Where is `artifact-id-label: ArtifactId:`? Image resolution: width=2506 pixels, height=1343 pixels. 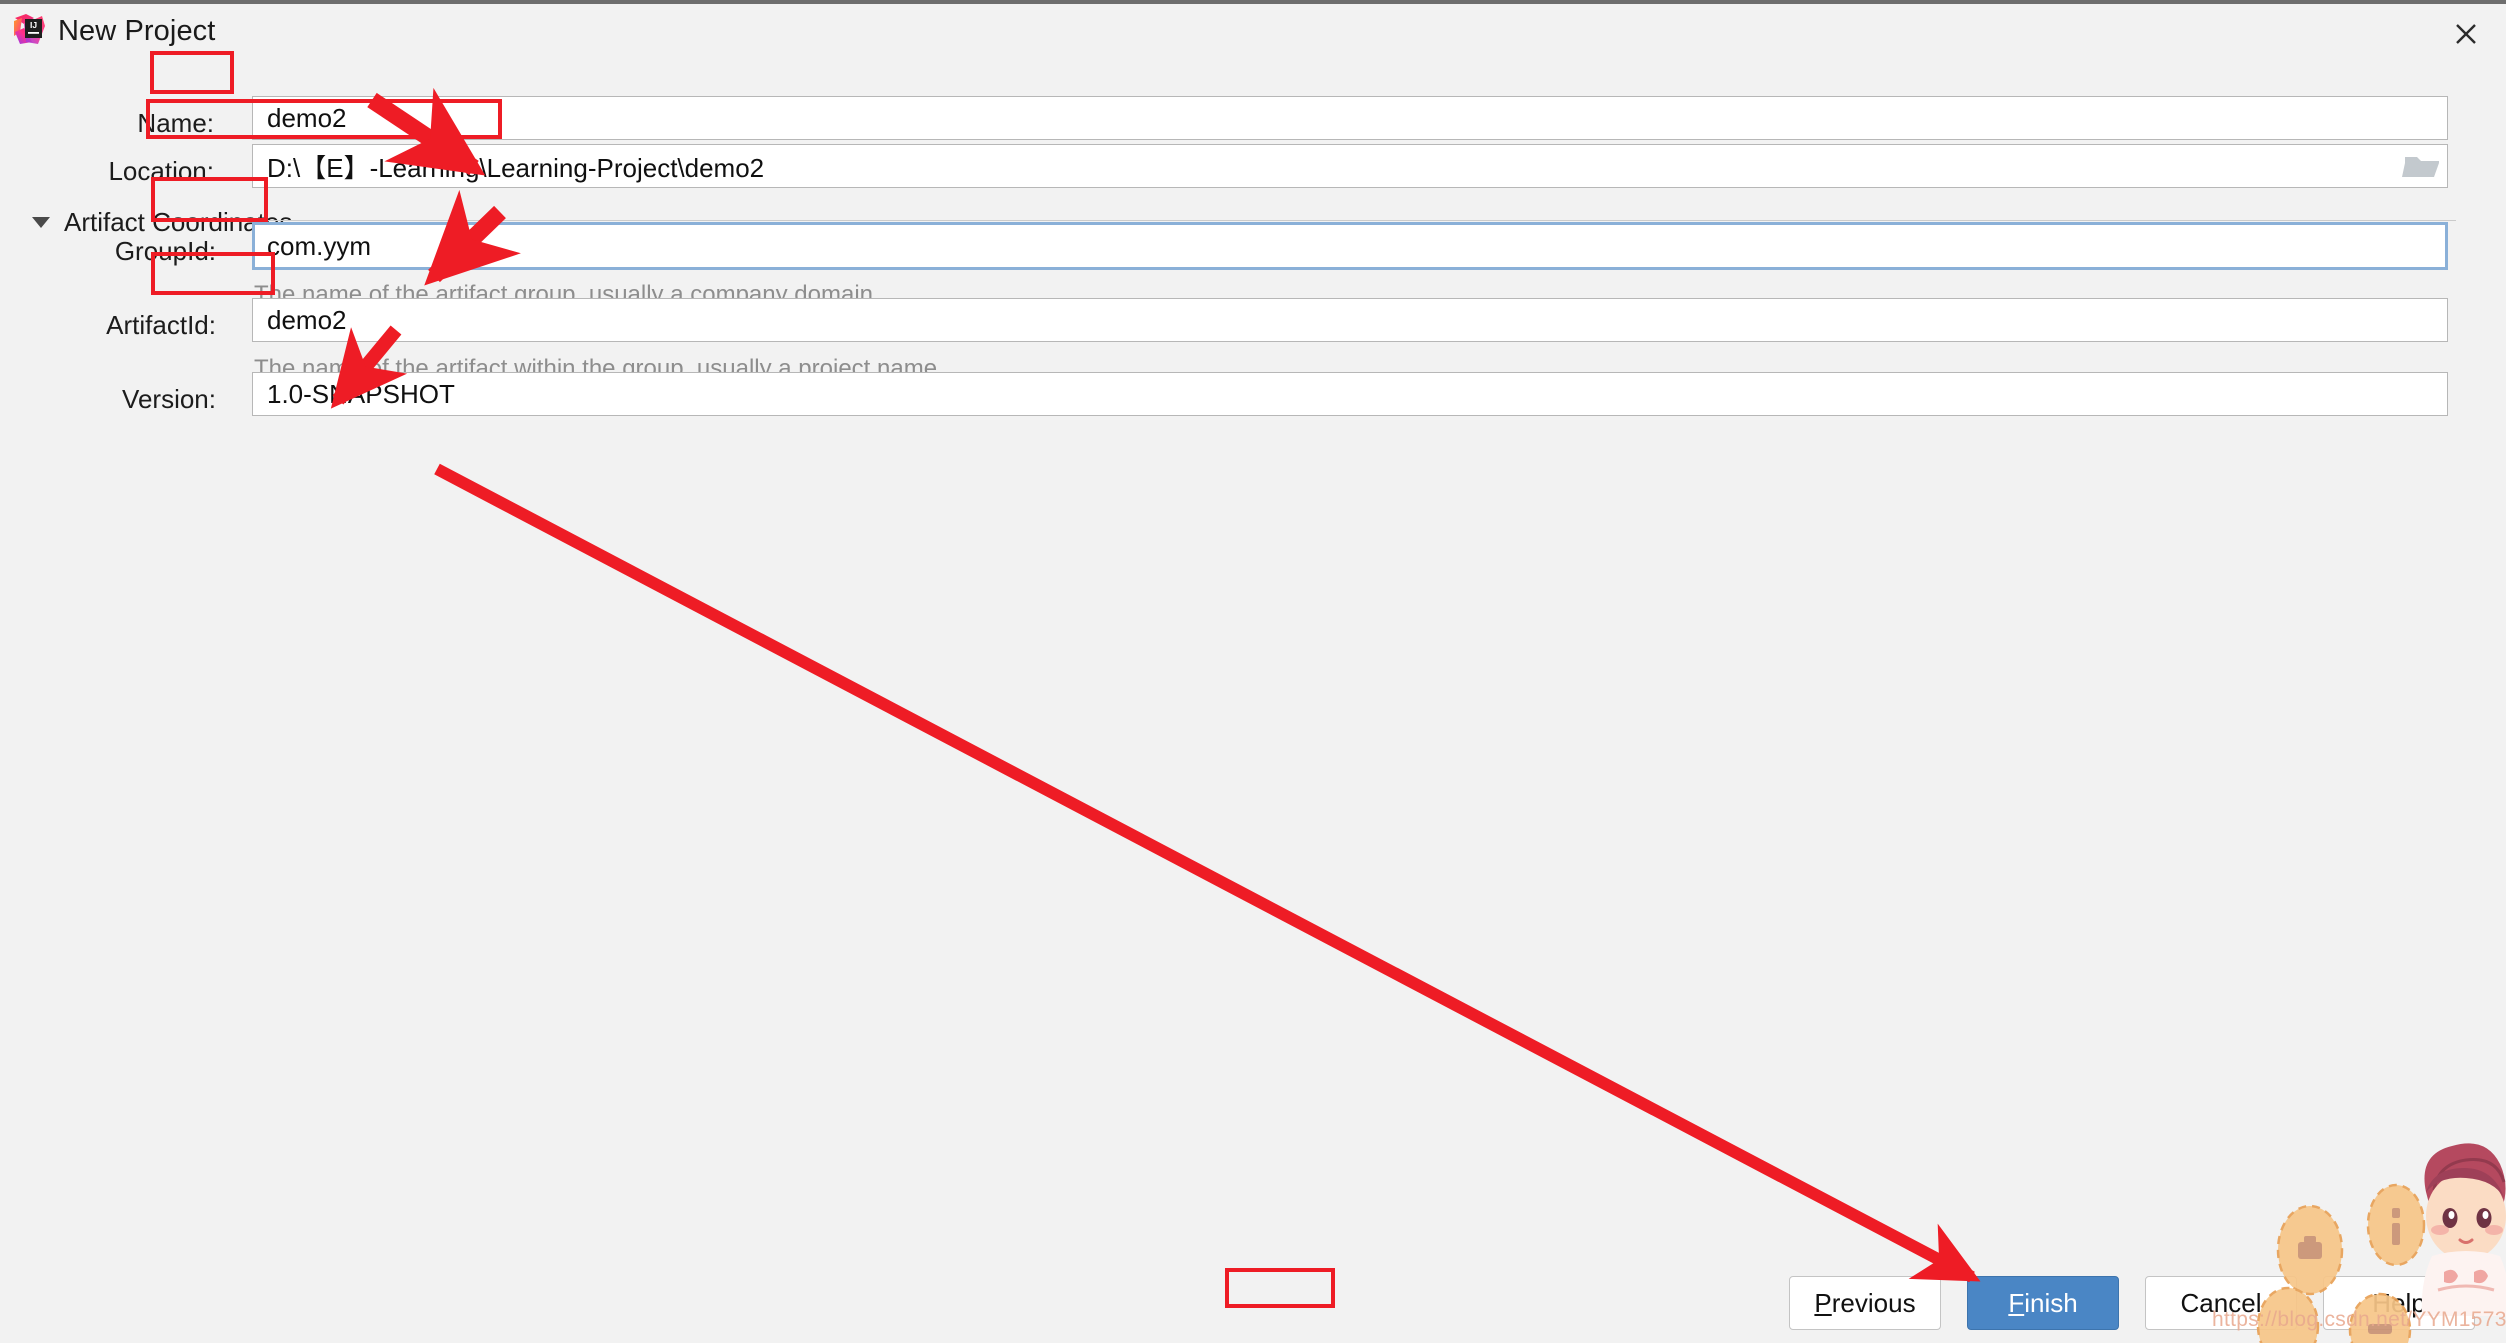 artifact-id-label: ArtifactId: is located at coordinates (161, 325).